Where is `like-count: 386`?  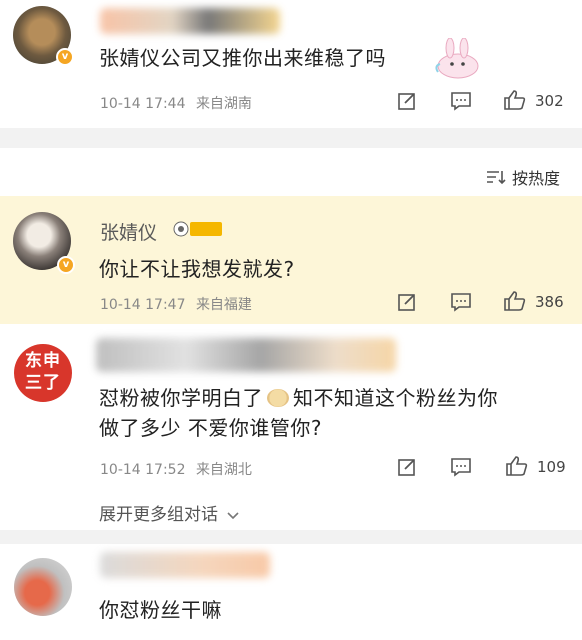
like-count: 386 is located at coordinates (549, 302).